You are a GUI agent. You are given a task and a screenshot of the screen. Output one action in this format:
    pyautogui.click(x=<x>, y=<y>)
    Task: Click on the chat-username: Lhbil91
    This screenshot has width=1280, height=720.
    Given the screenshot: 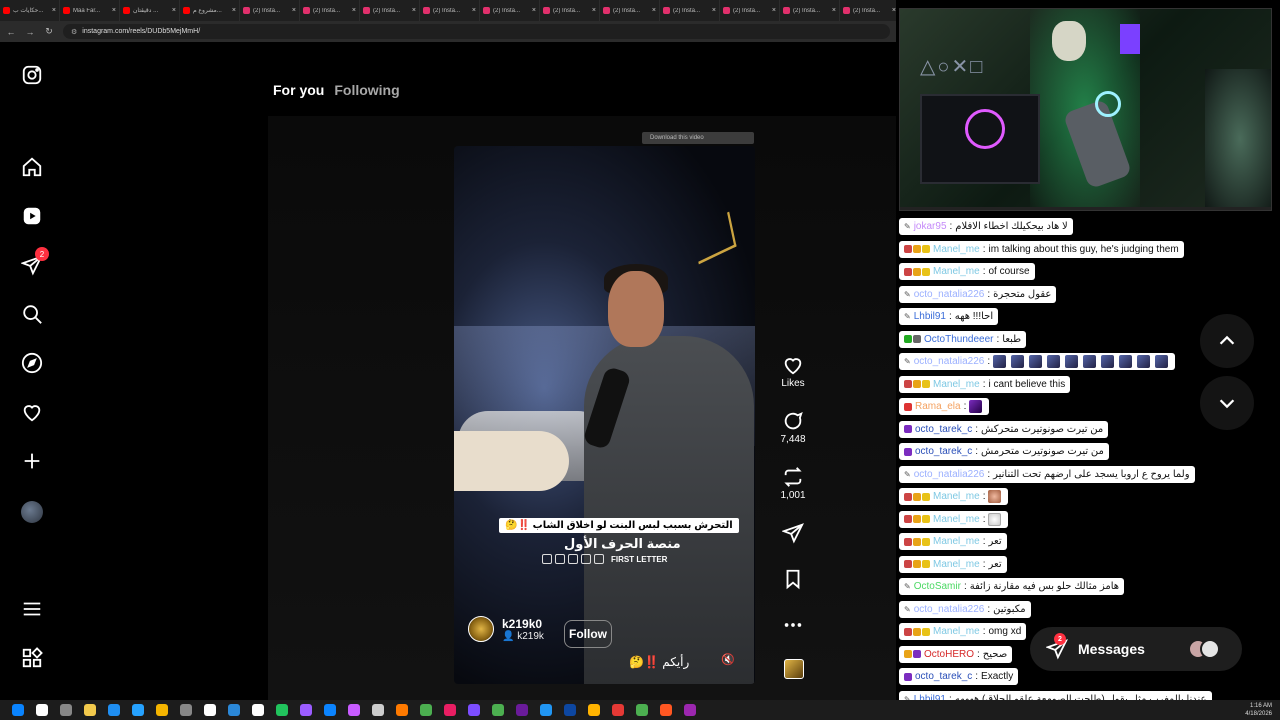 What is the action you would take?
    pyautogui.click(x=930, y=316)
    